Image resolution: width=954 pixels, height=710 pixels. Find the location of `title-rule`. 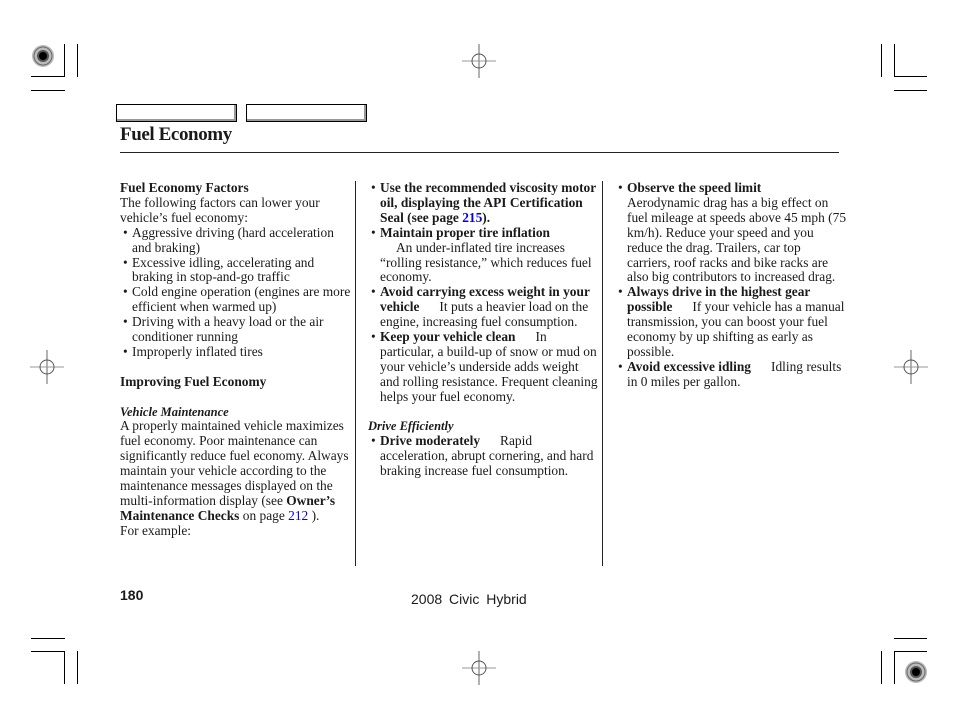

title-rule is located at coordinates (479, 152).